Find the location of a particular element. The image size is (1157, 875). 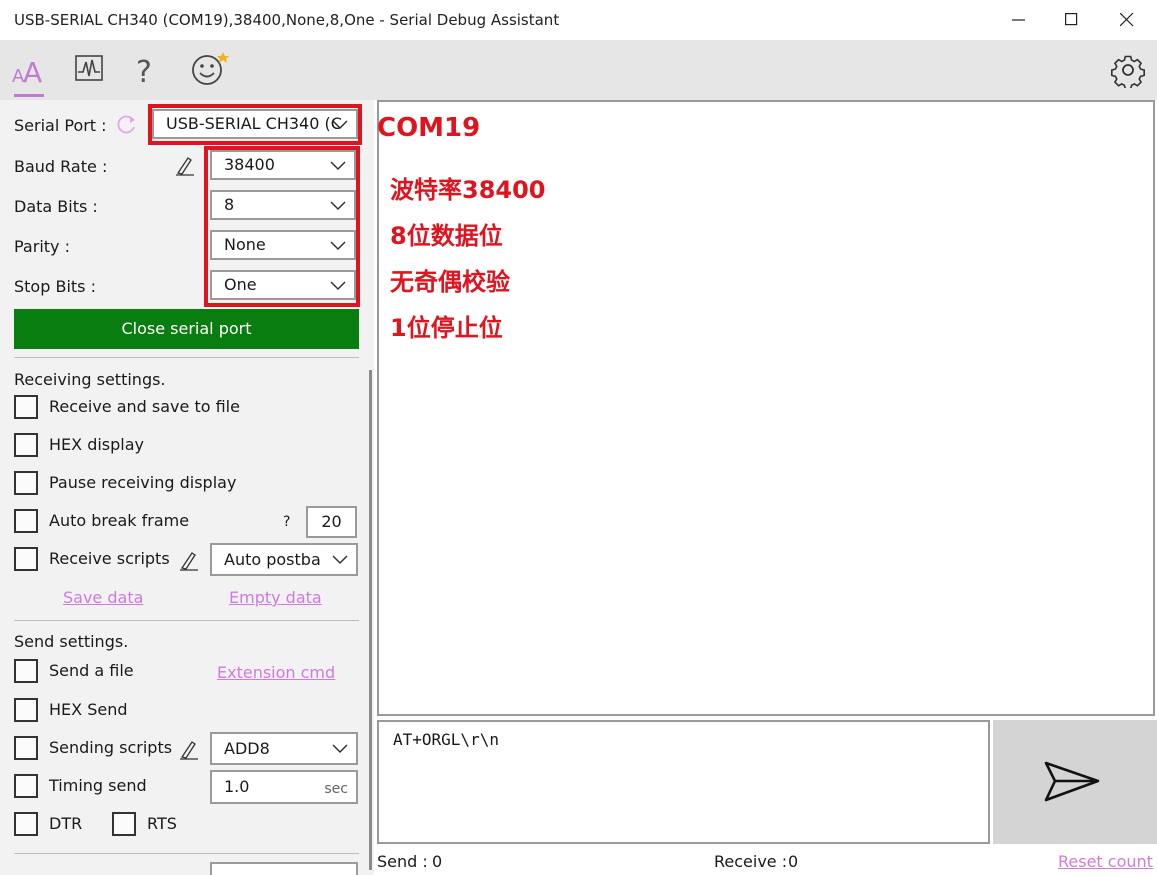

dtr-checkbox is located at coordinates (26, 824).